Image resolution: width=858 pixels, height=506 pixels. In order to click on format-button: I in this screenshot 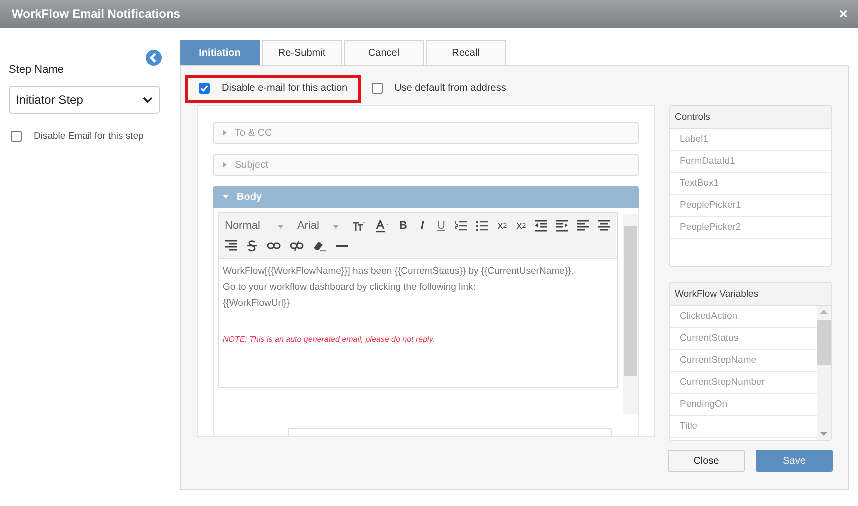, I will do `click(422, 226)`.